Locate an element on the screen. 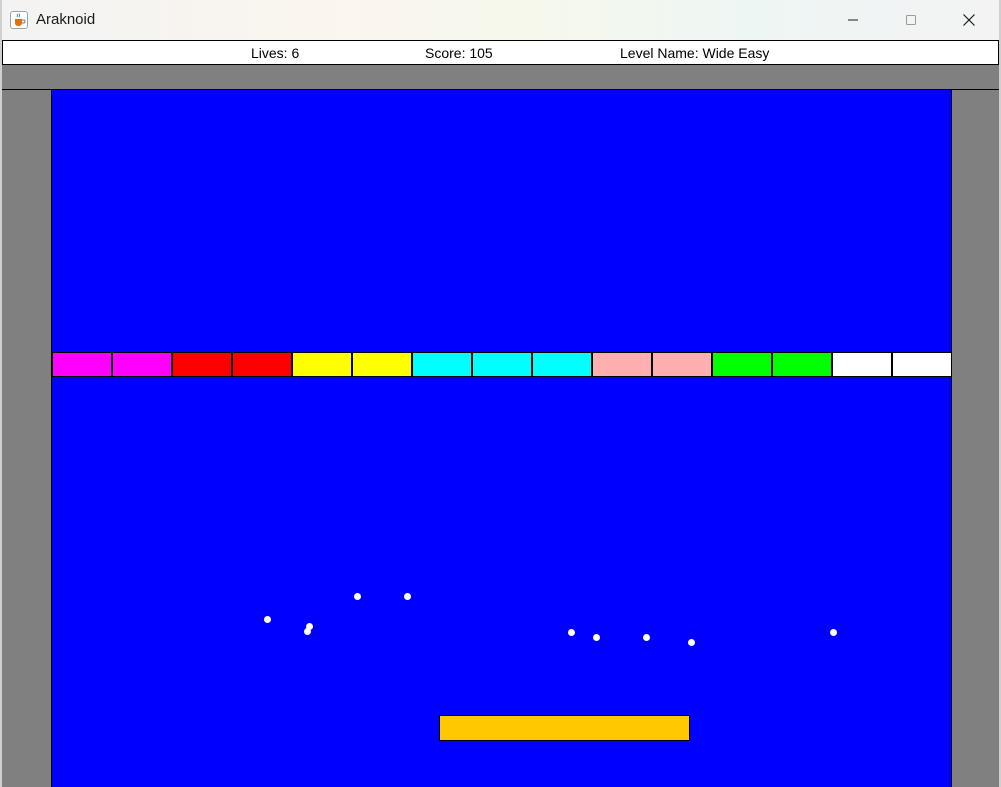 This screenshot has height=787, width=1001. lives-indicator: Lives: 6 is located at coordinates (275, 53).